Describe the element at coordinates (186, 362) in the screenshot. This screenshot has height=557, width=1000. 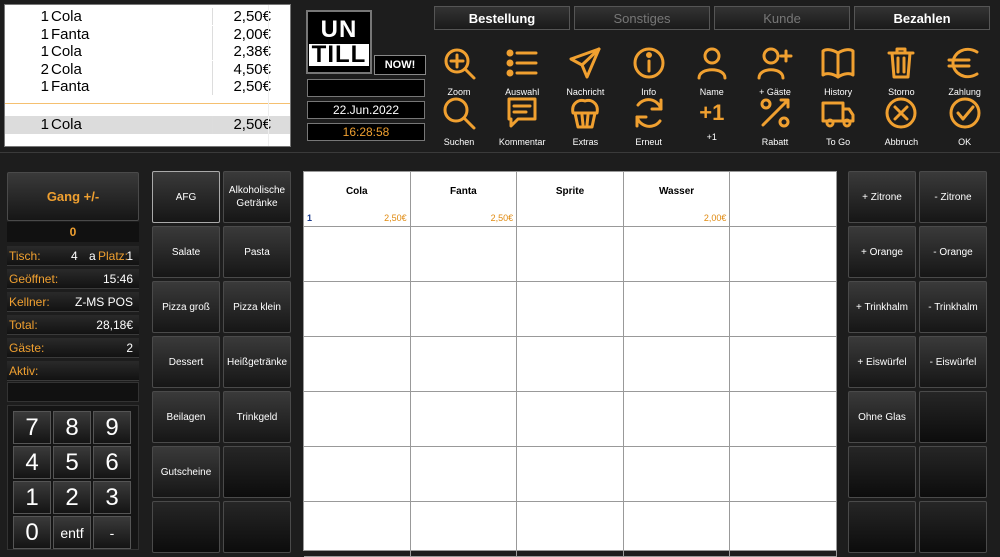
I see `category-dessert: Dessert` at that location.